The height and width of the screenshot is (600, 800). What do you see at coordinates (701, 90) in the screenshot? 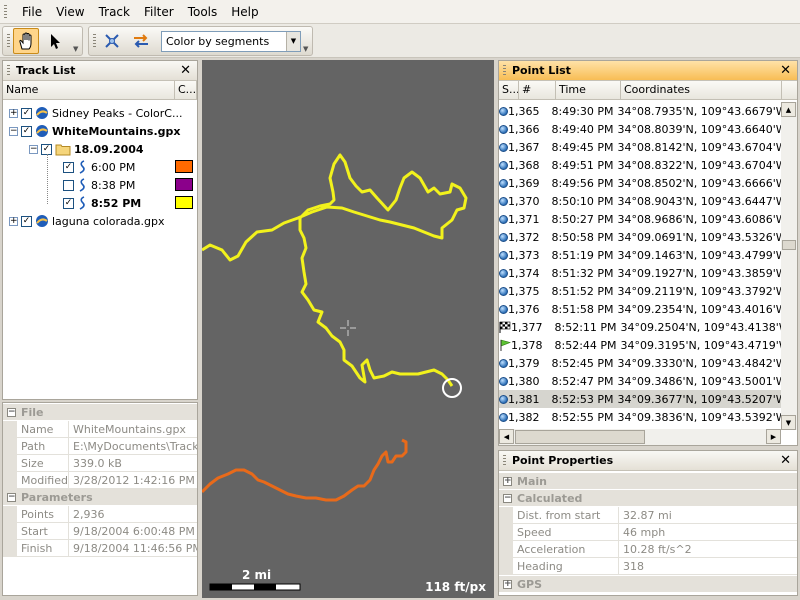
I see `column-coordinates: Coordinates` at bounding box center [701, 90].